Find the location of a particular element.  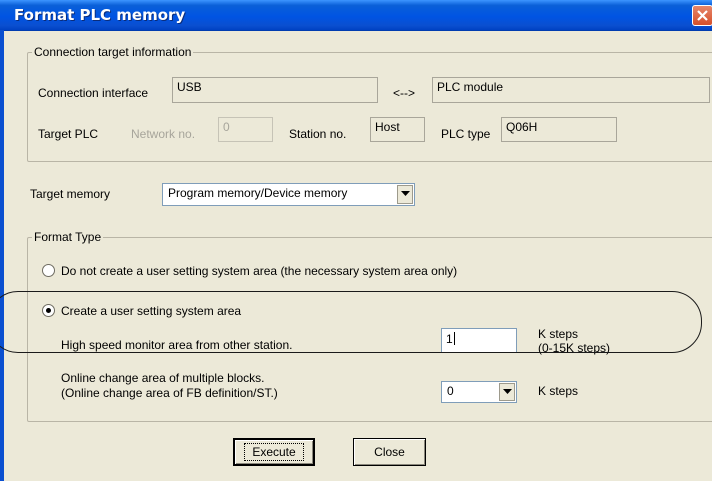

window-frame is located at coordinates (2, 255).